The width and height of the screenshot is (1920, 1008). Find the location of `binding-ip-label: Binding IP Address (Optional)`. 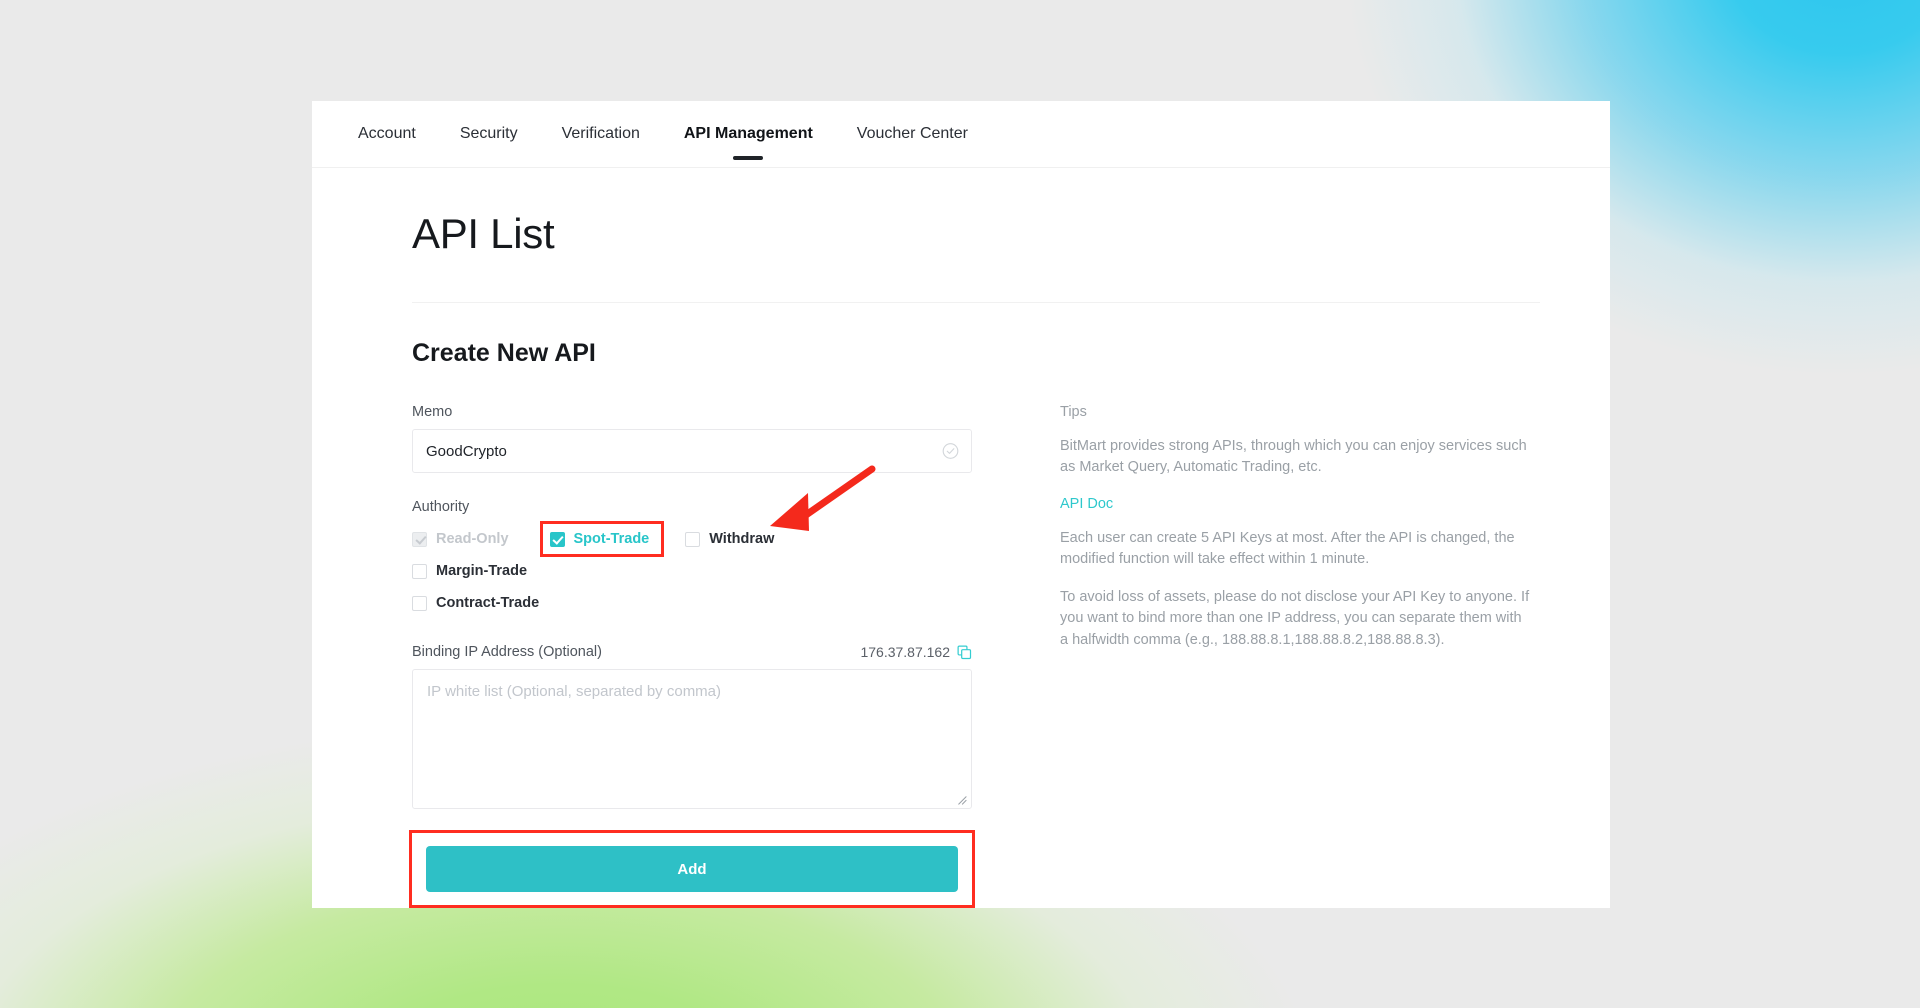

binding-ip-label: Binding IP Address (Optional) is located at coordinates (507, 652).